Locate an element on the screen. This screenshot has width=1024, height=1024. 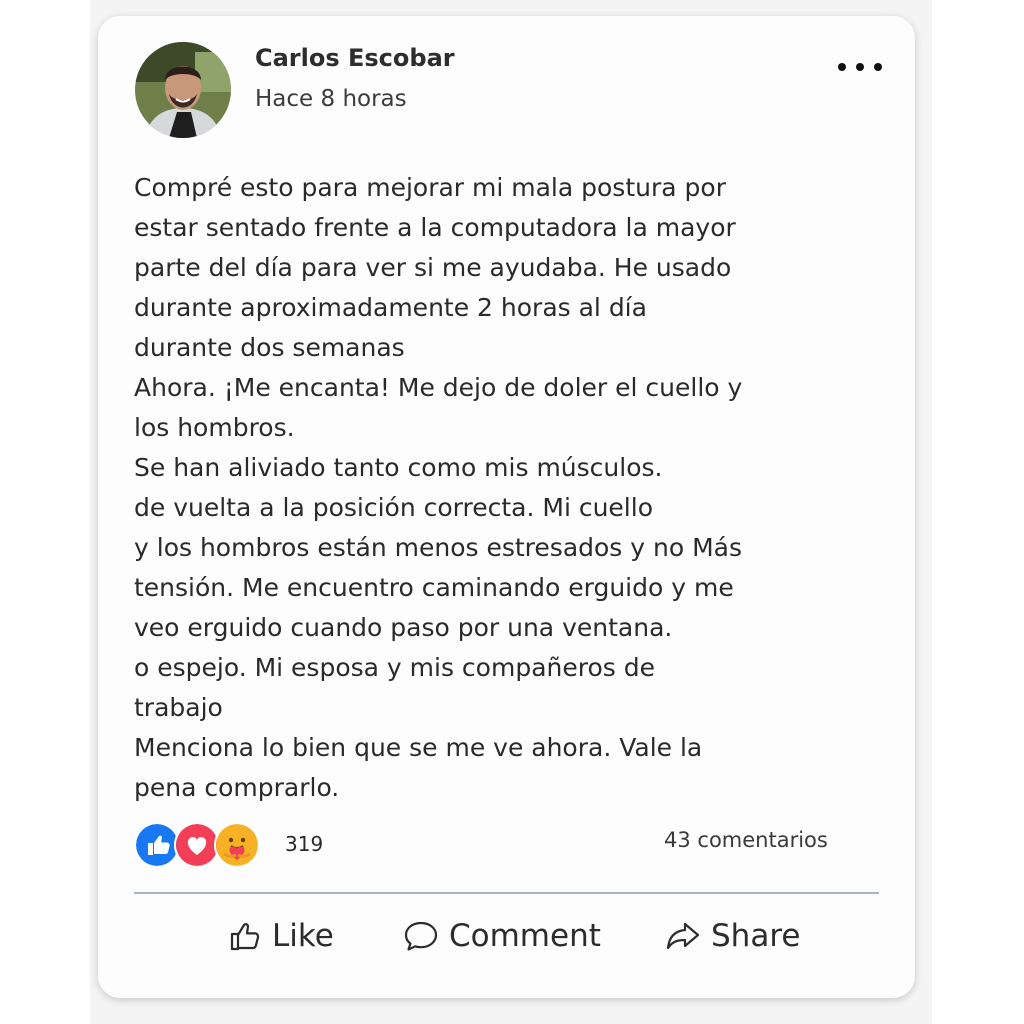
post-body-line: veo erguido cuando paso por una ventana. is located at coordinates (403, 627).